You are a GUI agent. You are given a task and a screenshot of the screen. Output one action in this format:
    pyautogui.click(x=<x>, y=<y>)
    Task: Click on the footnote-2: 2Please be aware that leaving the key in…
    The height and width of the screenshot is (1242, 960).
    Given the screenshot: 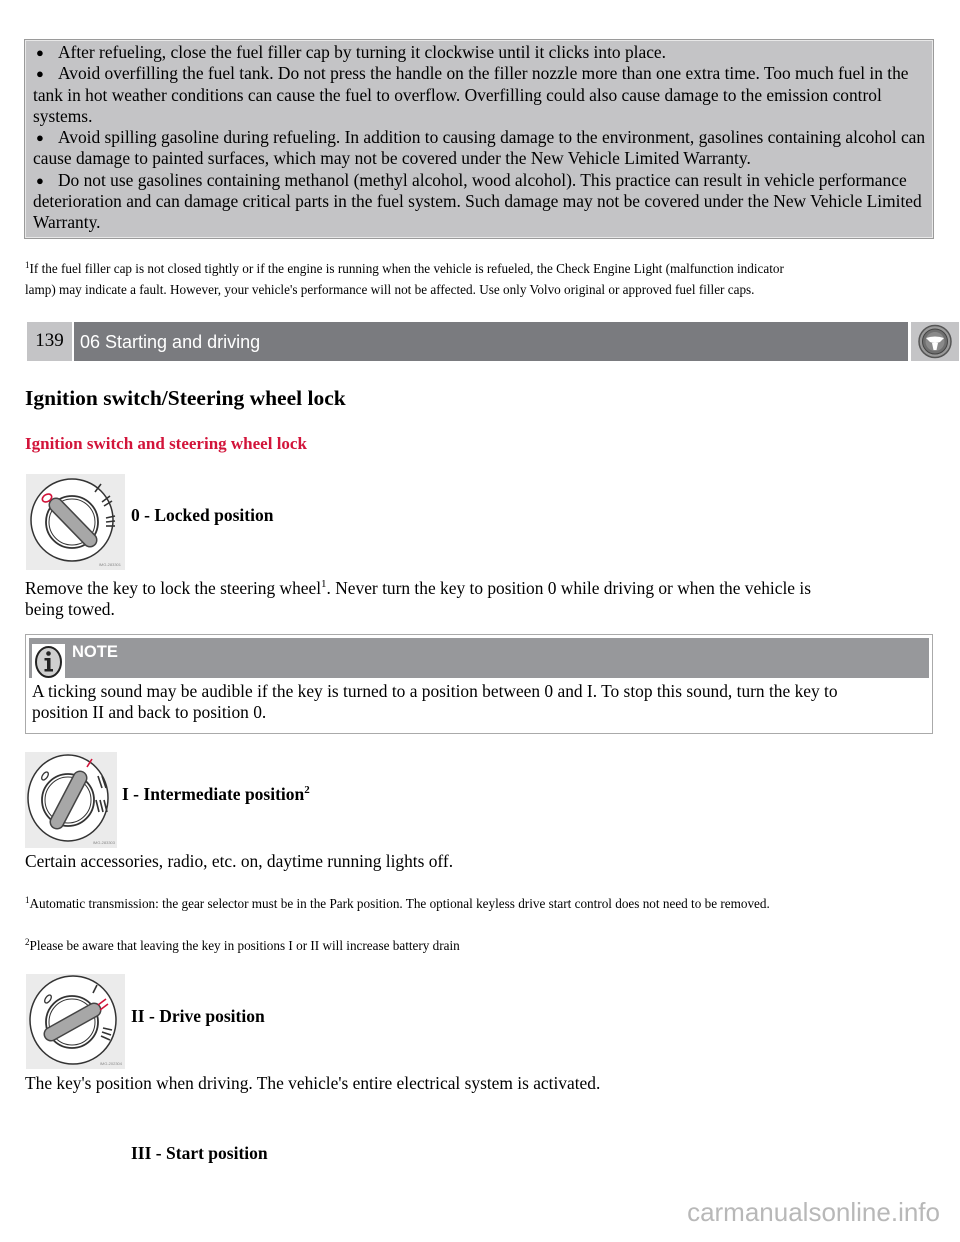 What is the action you would take?
    pyautogui.click(x=242, y=945)
    